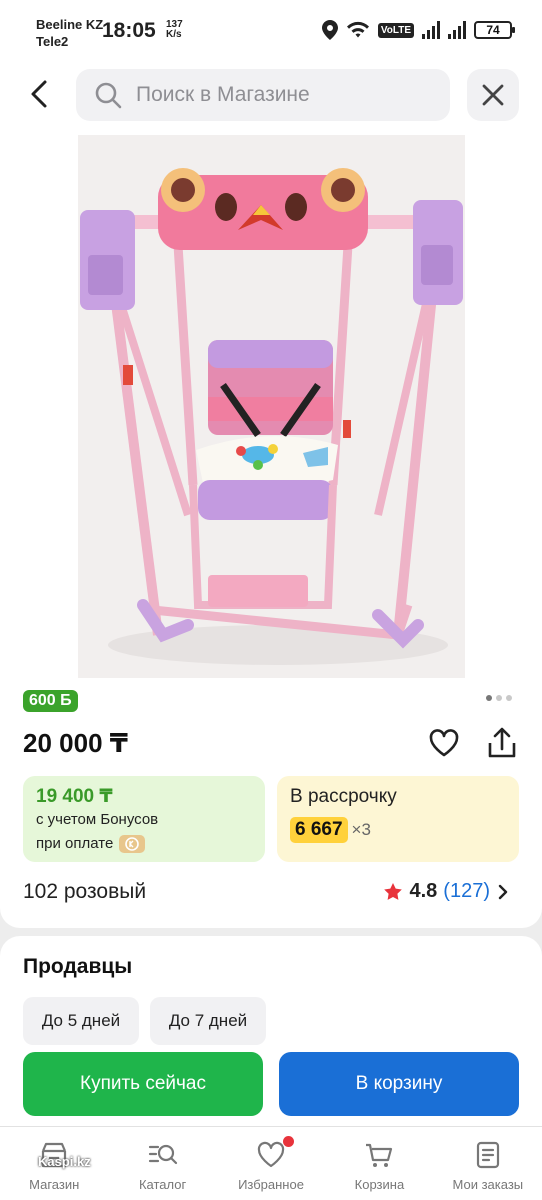 The image size is (542, 1200). Describe the element at coordinates (129, 30) in the screenshot. I see `clock: 18:05` at that location.